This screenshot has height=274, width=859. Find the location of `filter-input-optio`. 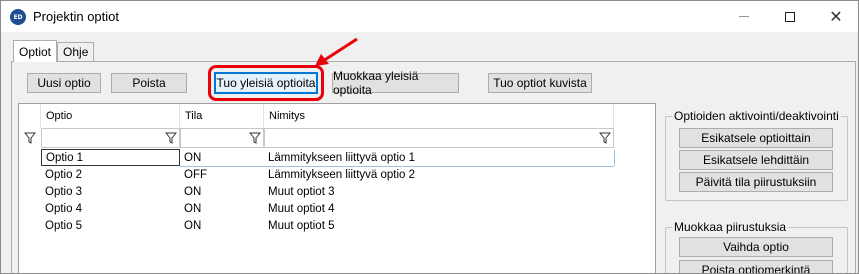

filter-input-optio is located at coordinates (110, 138).